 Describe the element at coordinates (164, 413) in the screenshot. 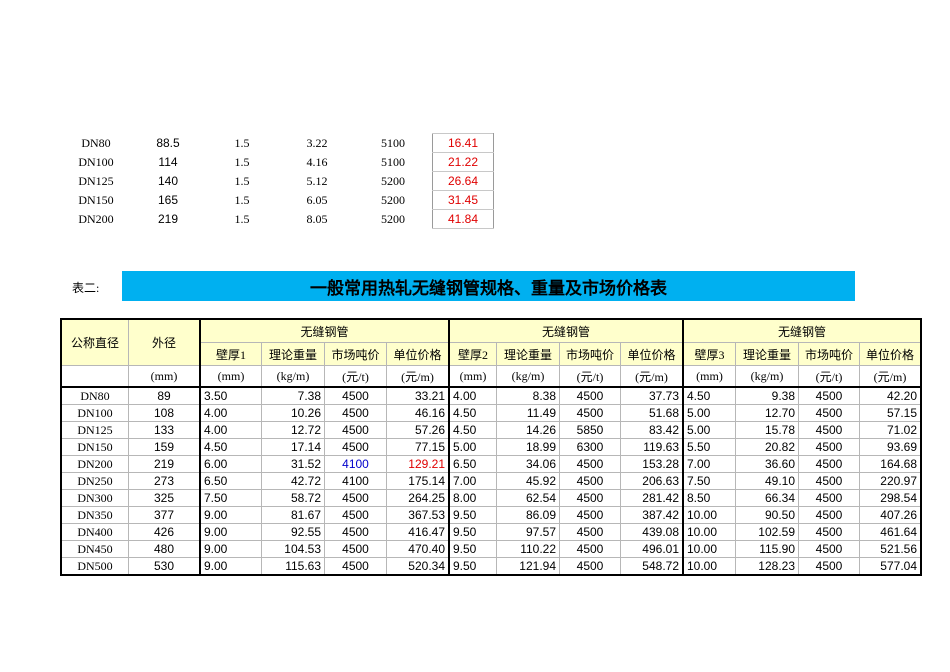

I see `od-cell: 108` at that location.